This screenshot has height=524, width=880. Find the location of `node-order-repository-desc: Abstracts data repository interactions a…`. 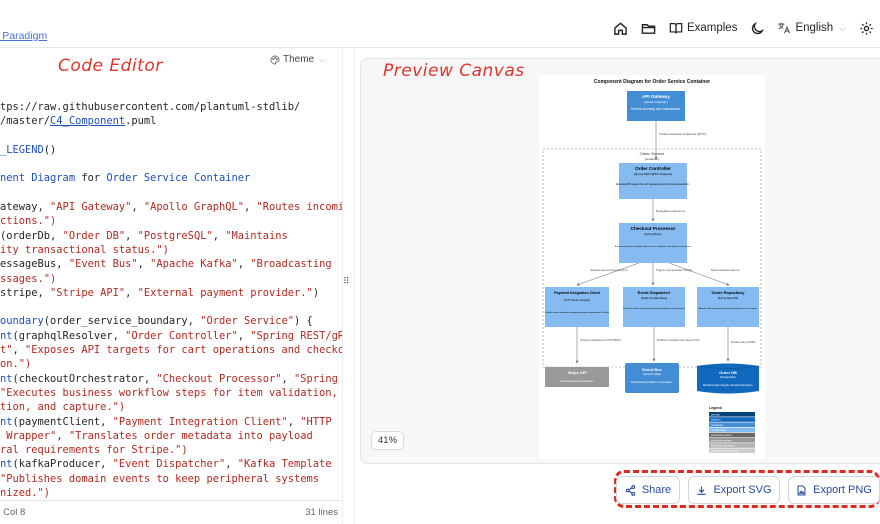

node-order-repository-desc: Abstracts data repository interactions a… is located at coordinates (727, 308).